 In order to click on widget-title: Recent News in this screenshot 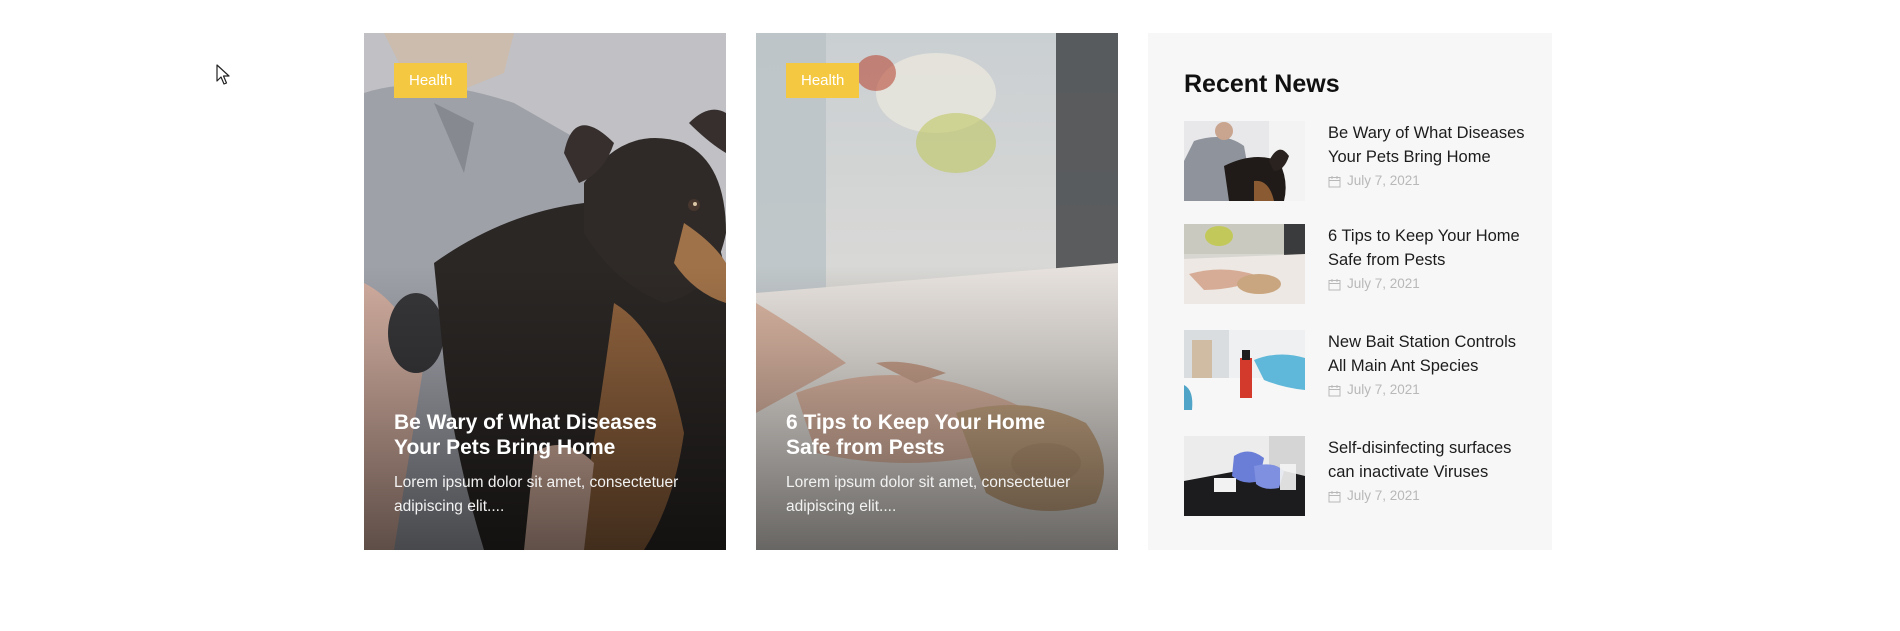, I will do `click(1262, 84)`.